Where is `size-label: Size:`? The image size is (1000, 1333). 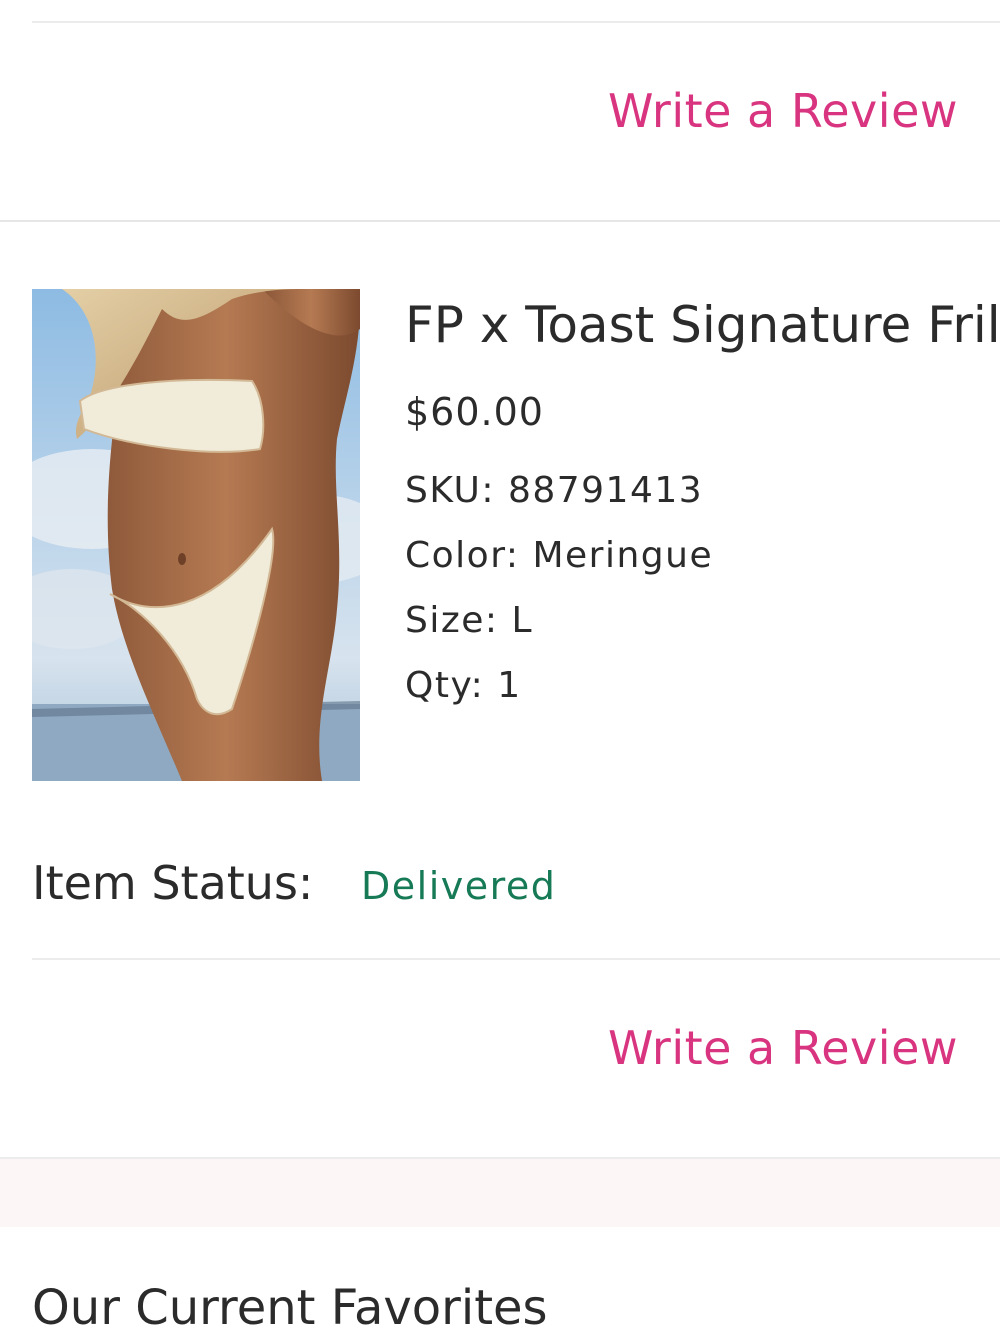 size-label: Size: is located at coordinates (452, 620).